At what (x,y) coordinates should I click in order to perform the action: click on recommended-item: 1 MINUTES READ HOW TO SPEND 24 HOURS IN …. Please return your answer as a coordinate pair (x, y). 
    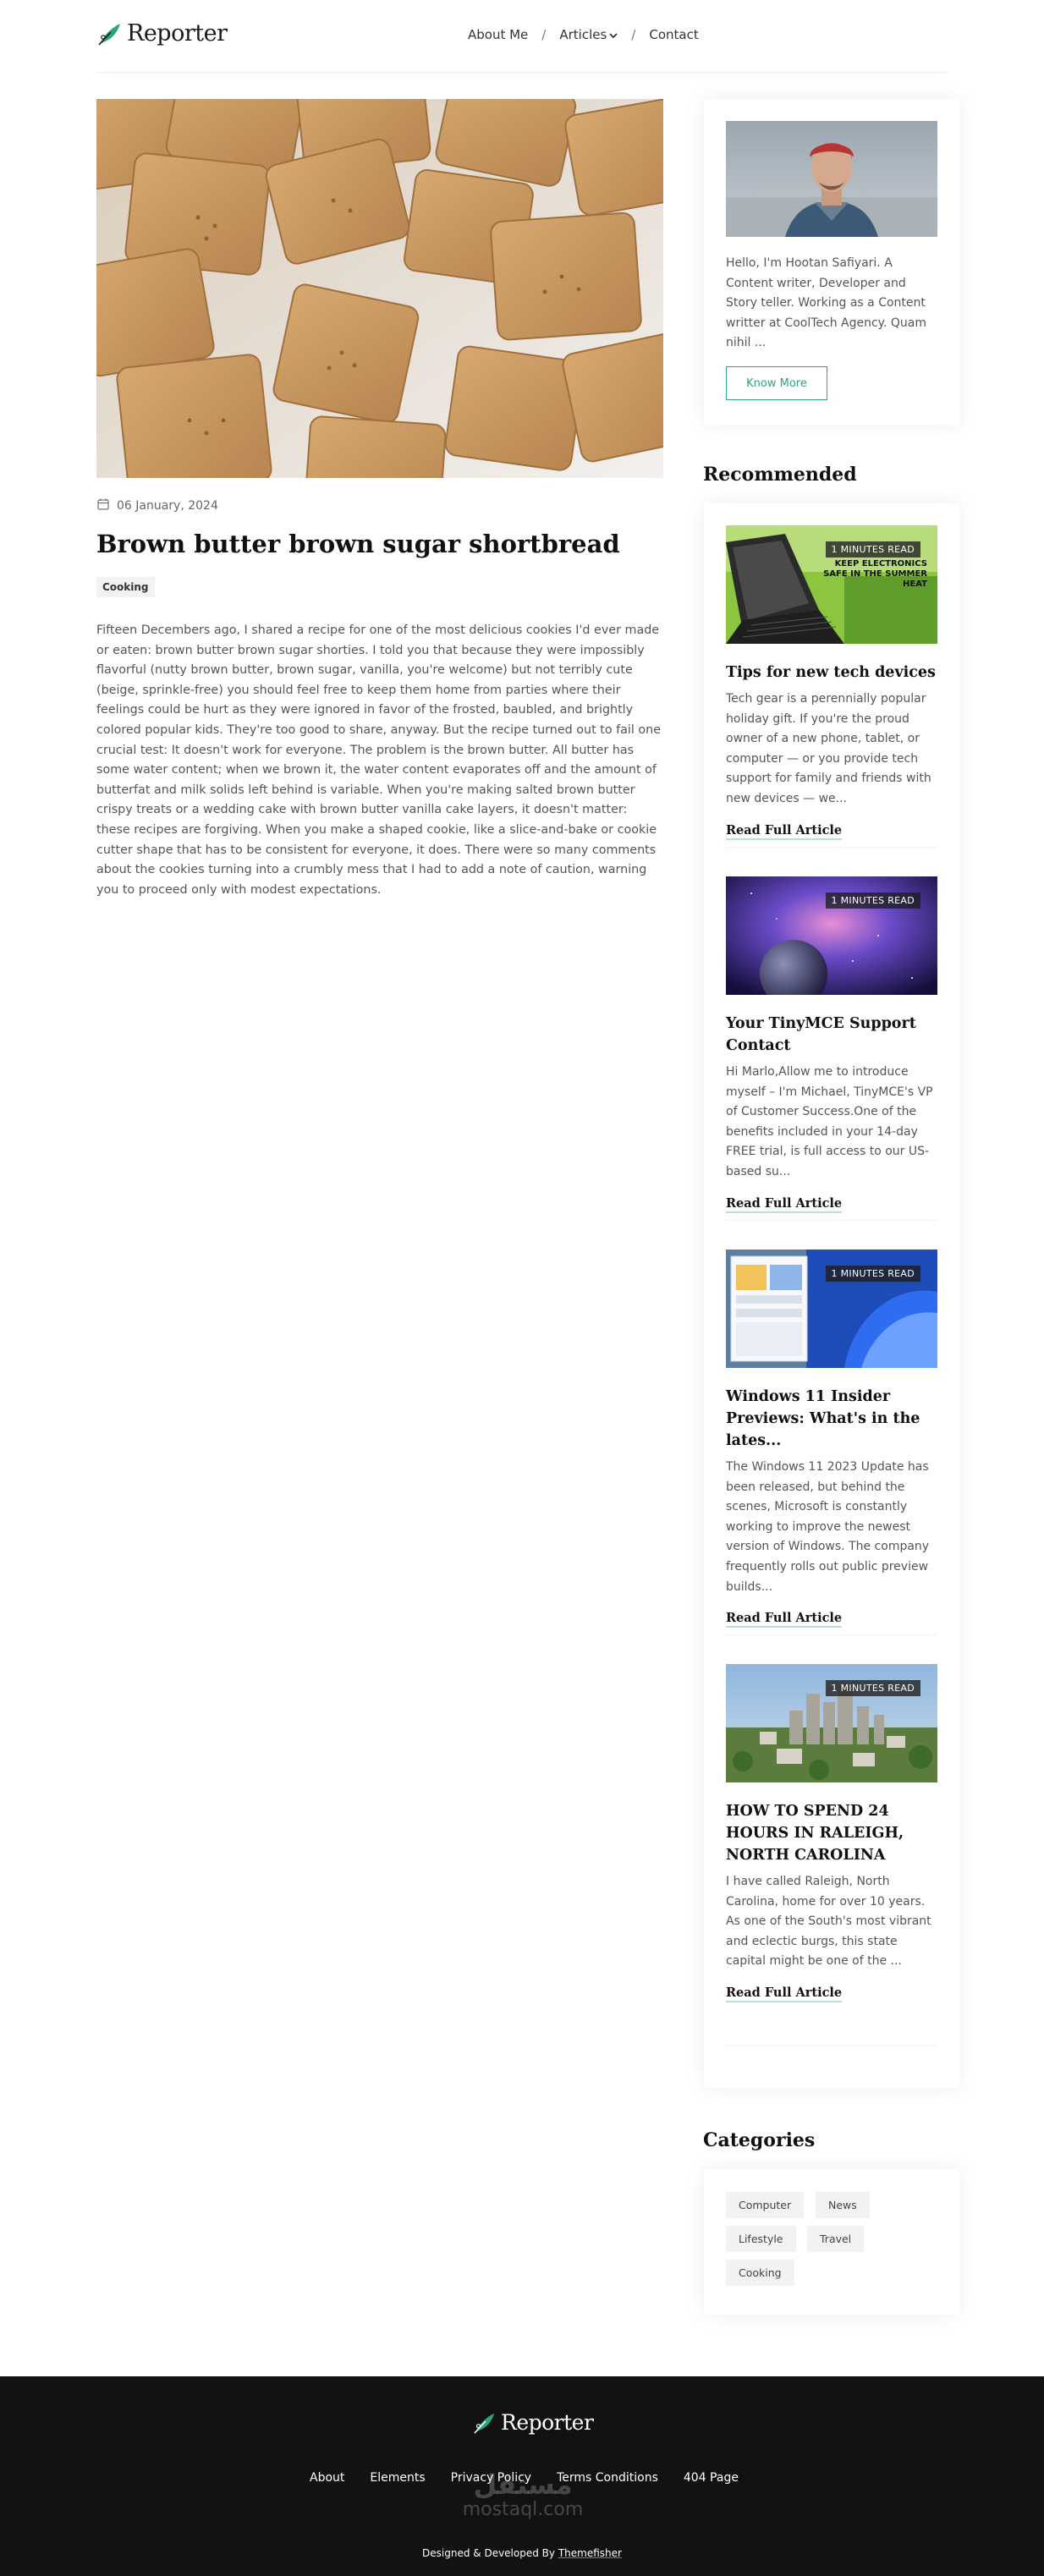
    Looking at the image, I should click on (831, 1833).